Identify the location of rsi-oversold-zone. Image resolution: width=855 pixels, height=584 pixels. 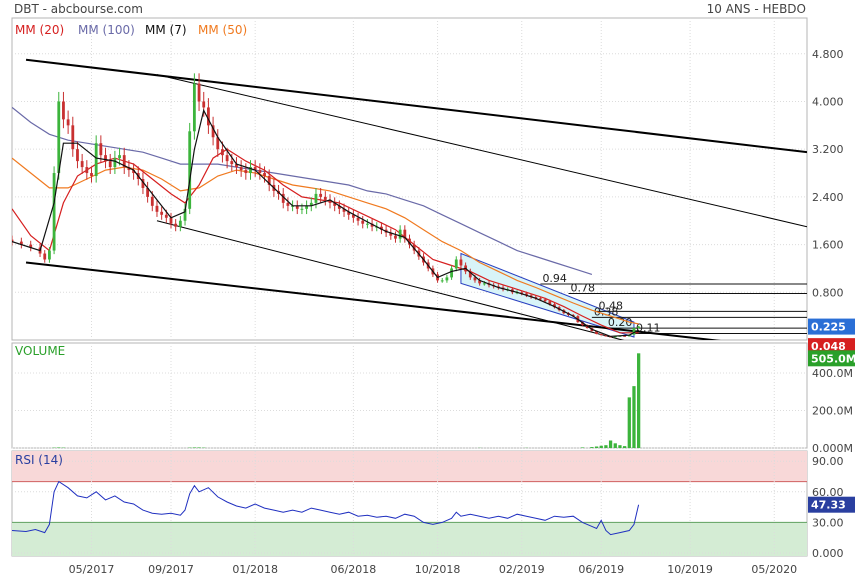
(409, 539).